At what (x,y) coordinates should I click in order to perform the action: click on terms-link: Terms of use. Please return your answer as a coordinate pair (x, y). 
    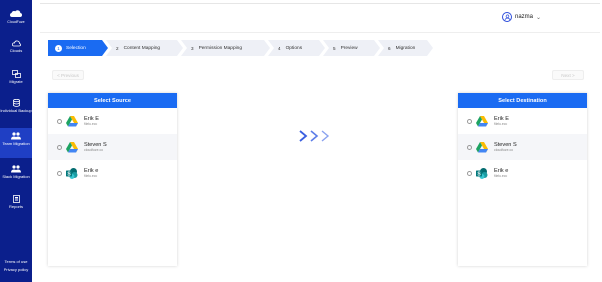
    Looking at the image, I should click on (16, 262).